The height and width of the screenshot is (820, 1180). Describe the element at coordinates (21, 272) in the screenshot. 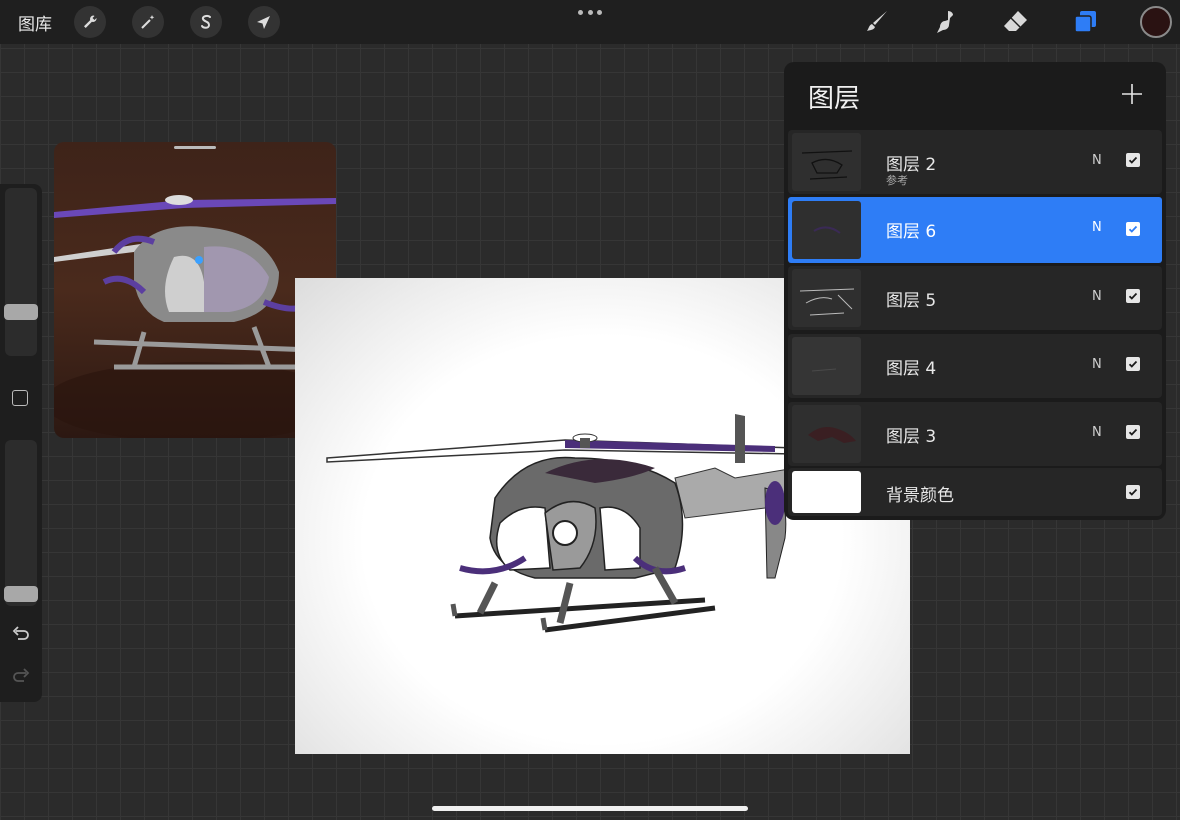

I see `brush-size-slider` at that location.